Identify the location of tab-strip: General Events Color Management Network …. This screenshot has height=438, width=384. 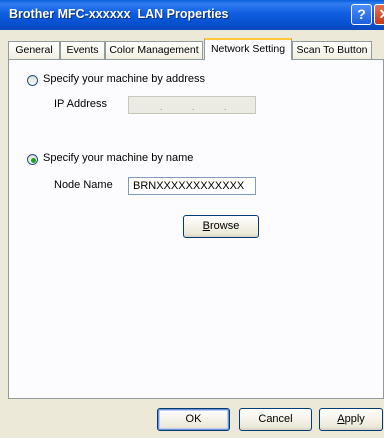
(192, 49).